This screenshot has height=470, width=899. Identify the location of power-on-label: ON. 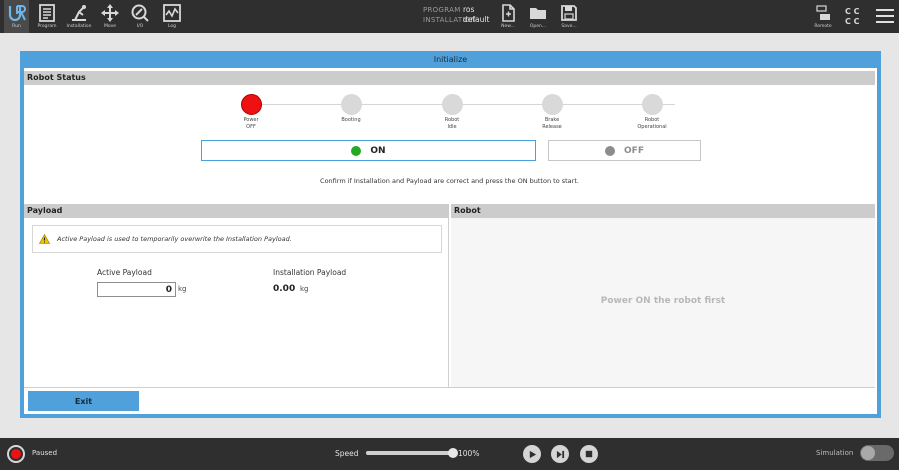
(378, 150).